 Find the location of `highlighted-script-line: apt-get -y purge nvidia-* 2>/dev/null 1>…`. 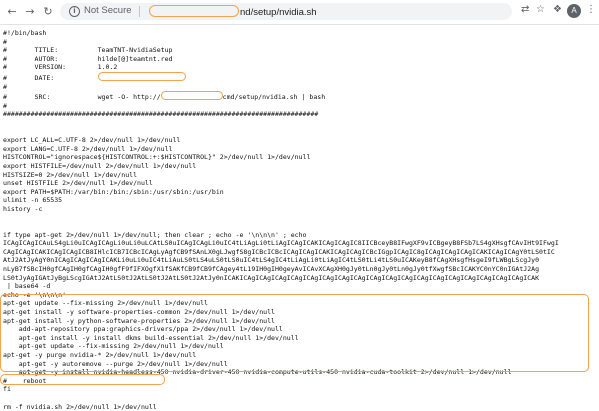

highlighted-script-line: apt-get -y purge nvidia-* 2>/dev/null 1>… is located at coordinates (100, 354).